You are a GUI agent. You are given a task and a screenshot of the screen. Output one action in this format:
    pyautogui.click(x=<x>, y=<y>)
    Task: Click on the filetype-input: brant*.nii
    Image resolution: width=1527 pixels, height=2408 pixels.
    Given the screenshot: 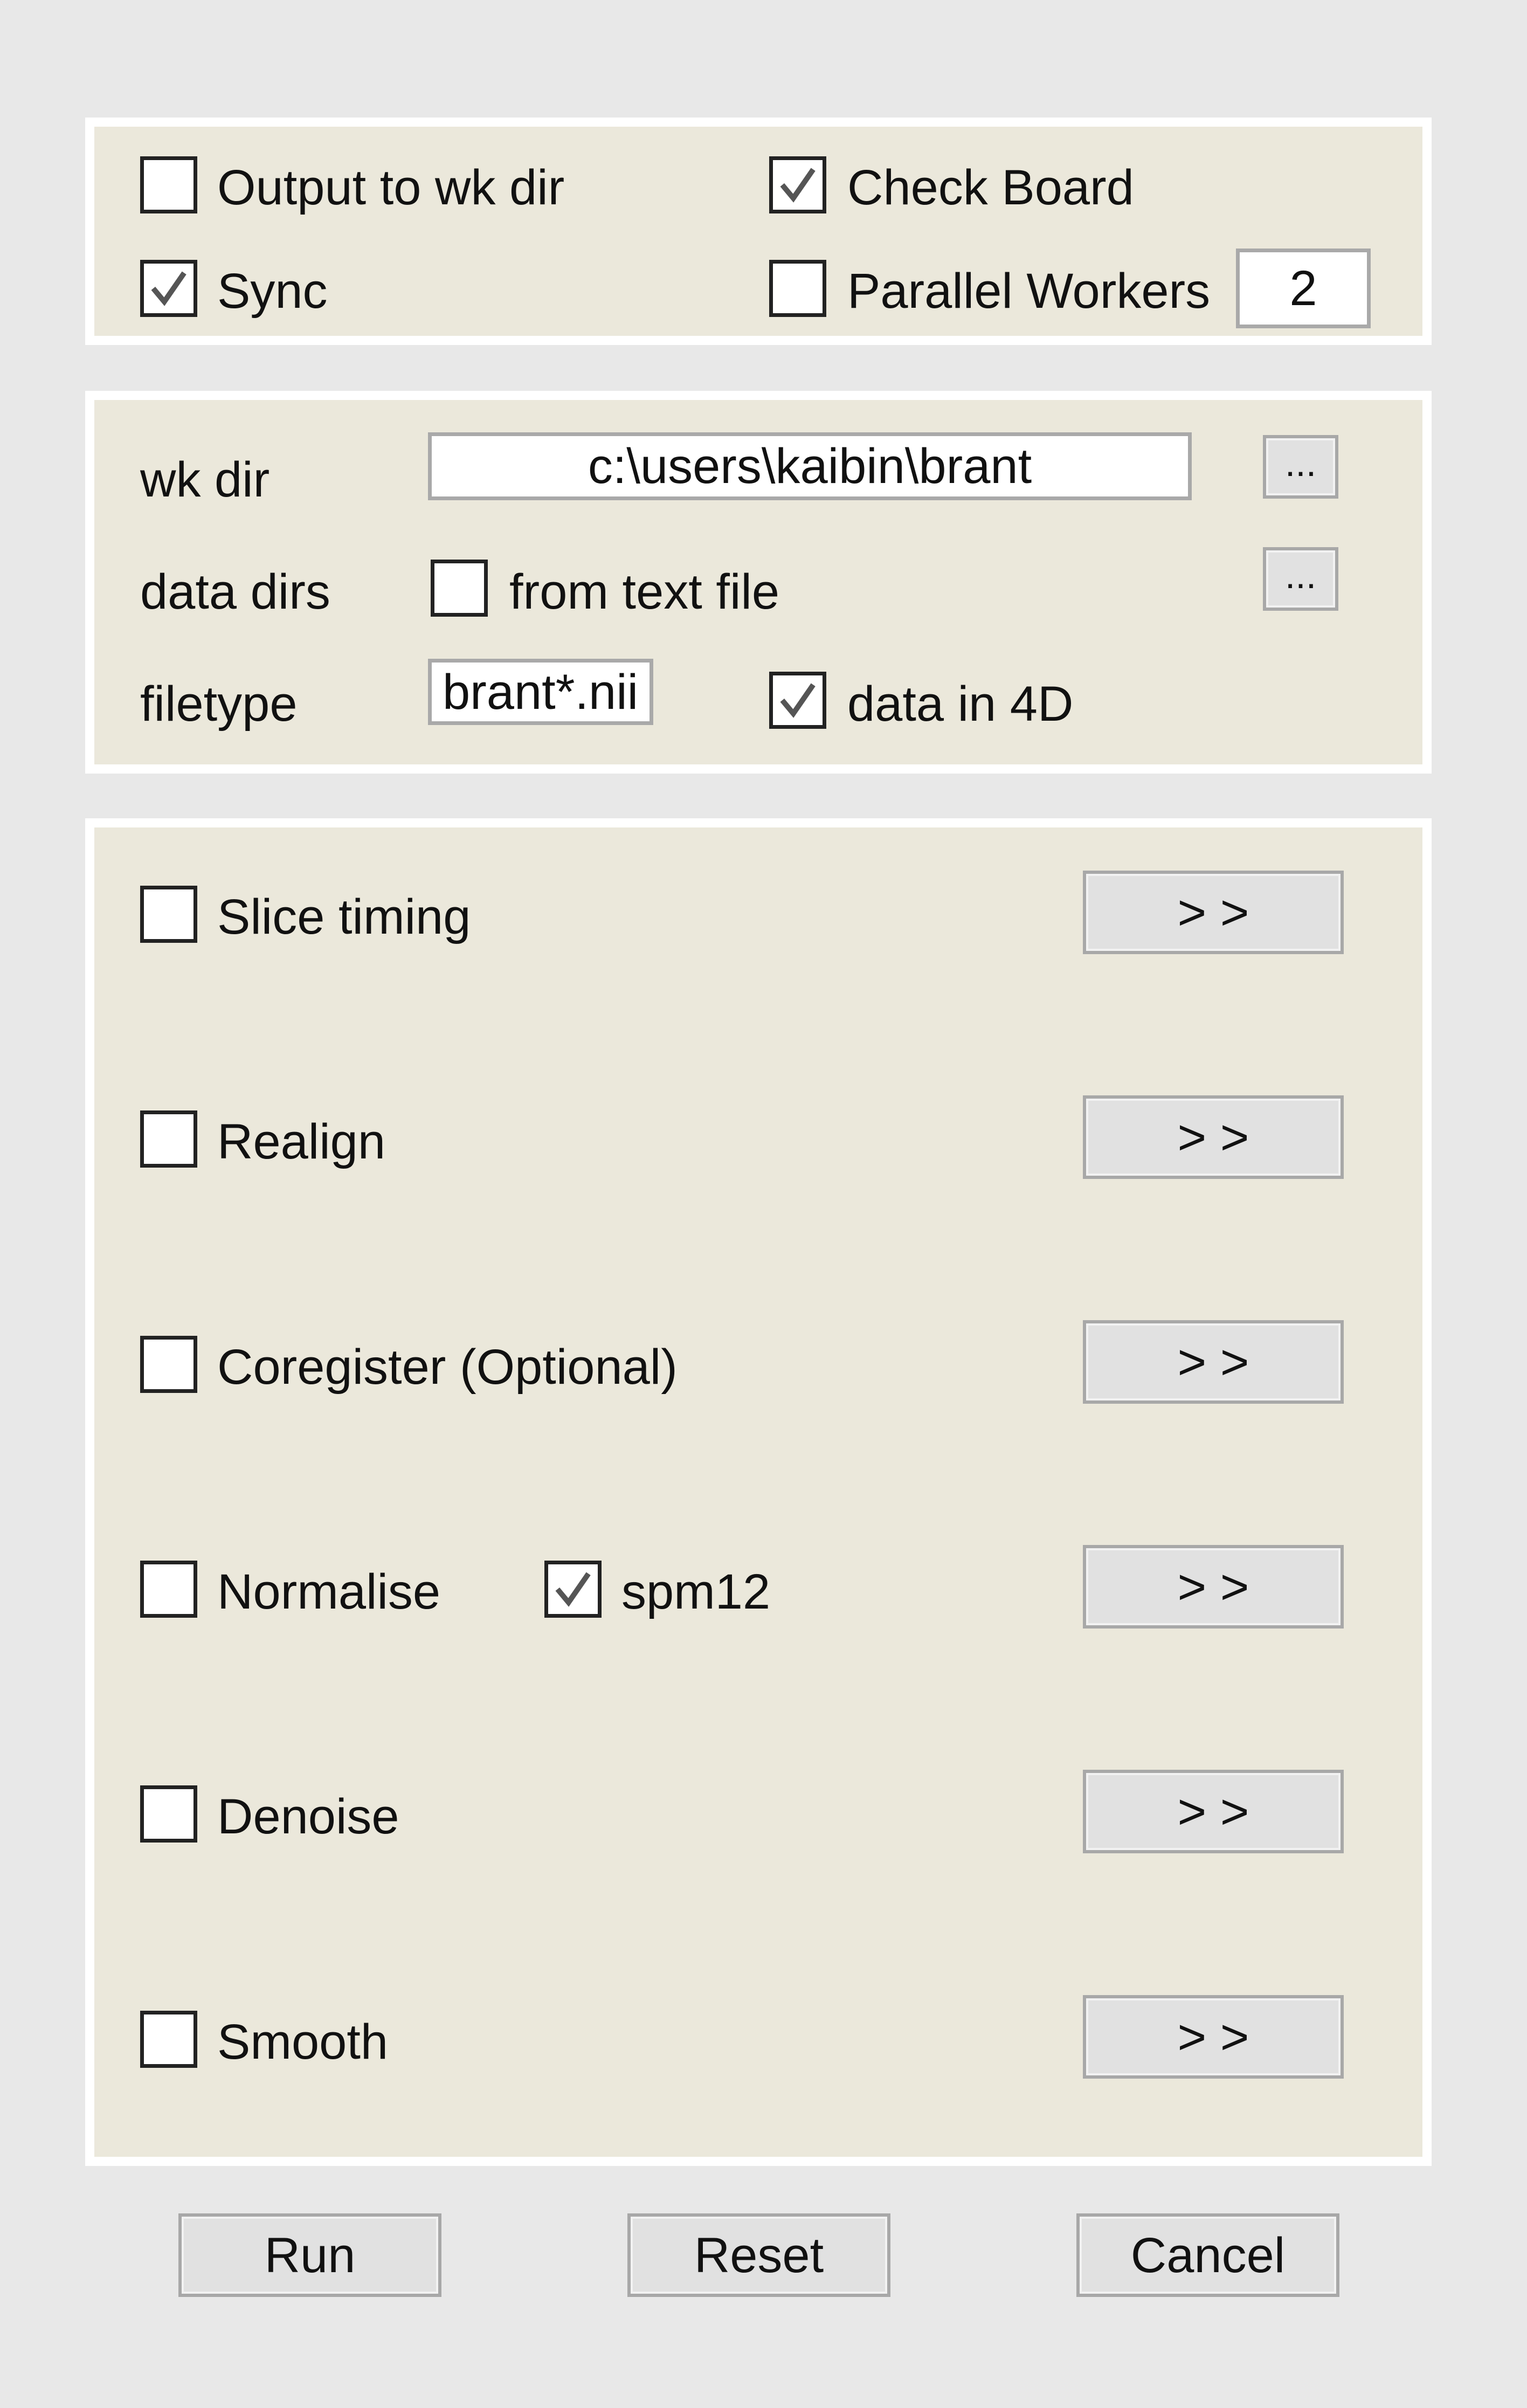 What is the action you would take?
    pyautogui.click(x=540, y=692)
    